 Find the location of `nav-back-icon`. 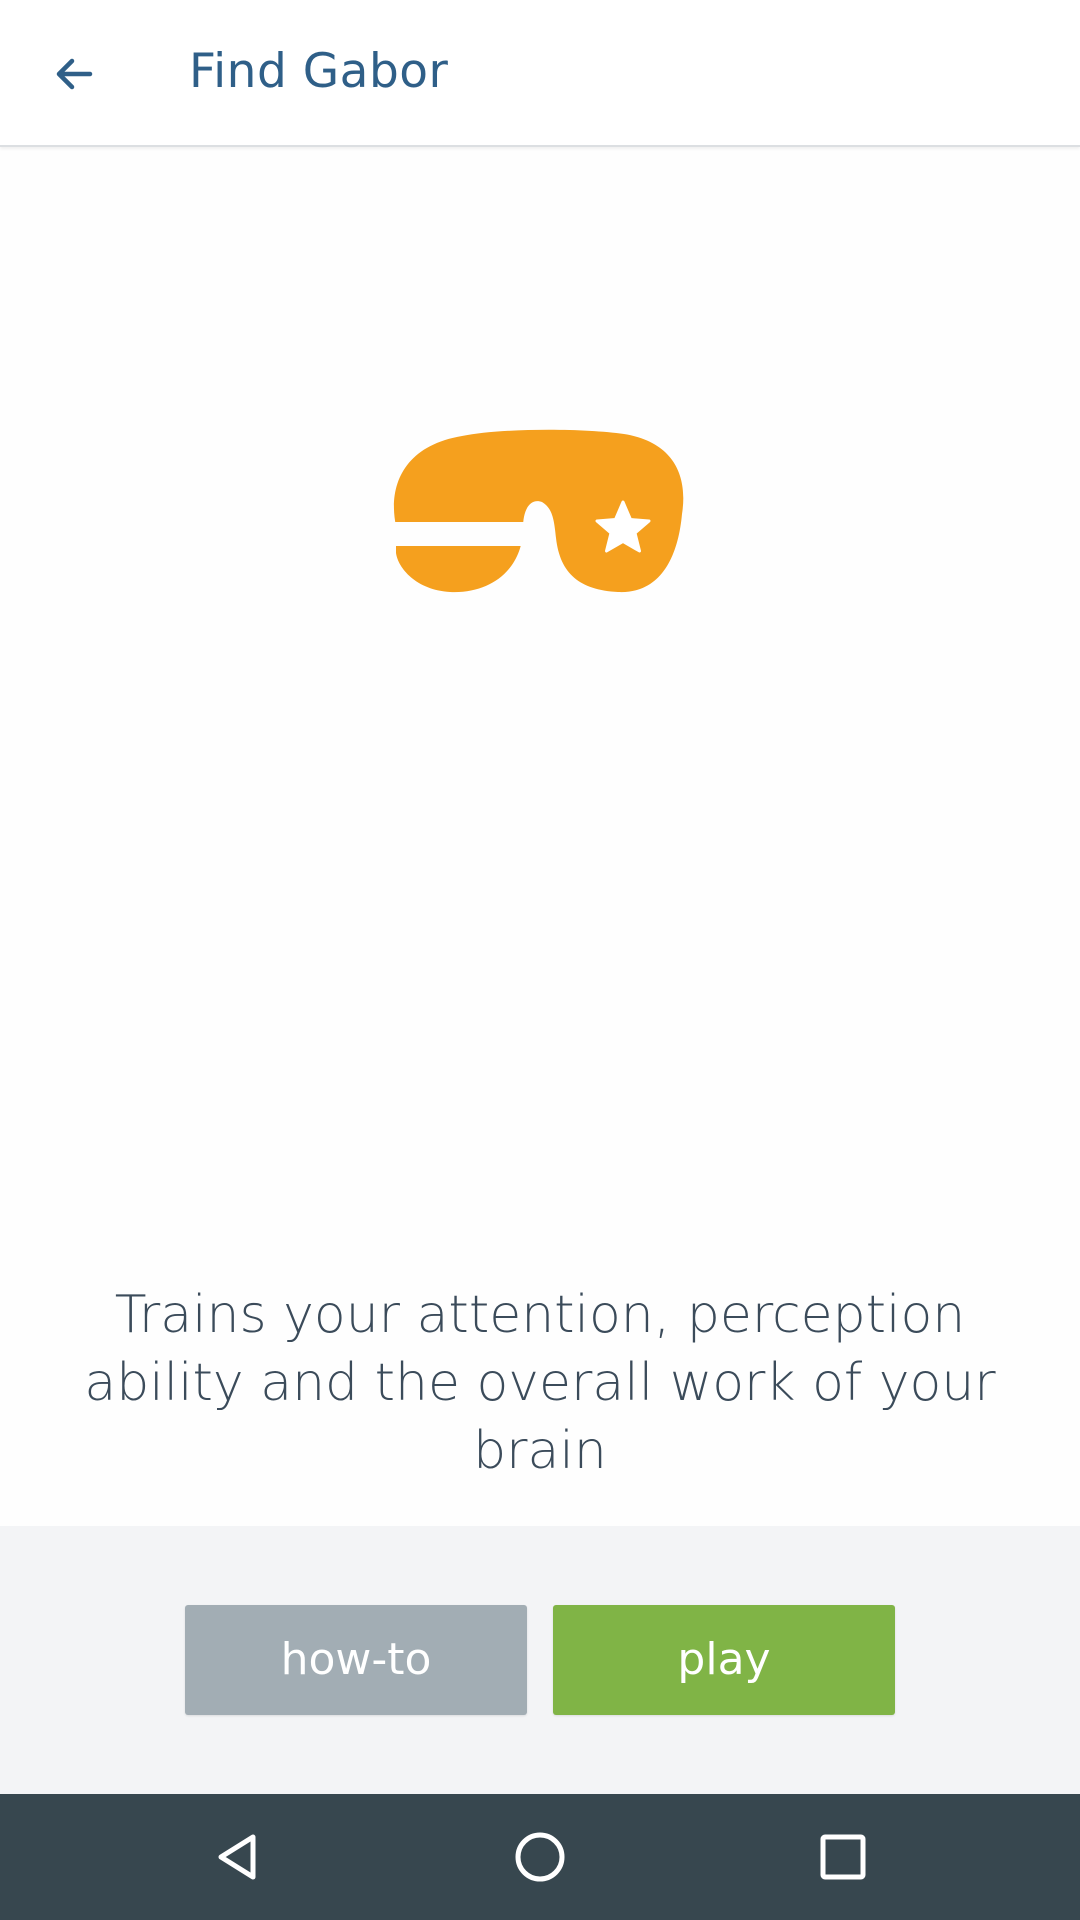

nav-back-icon is located at coordinates (237, 1857).